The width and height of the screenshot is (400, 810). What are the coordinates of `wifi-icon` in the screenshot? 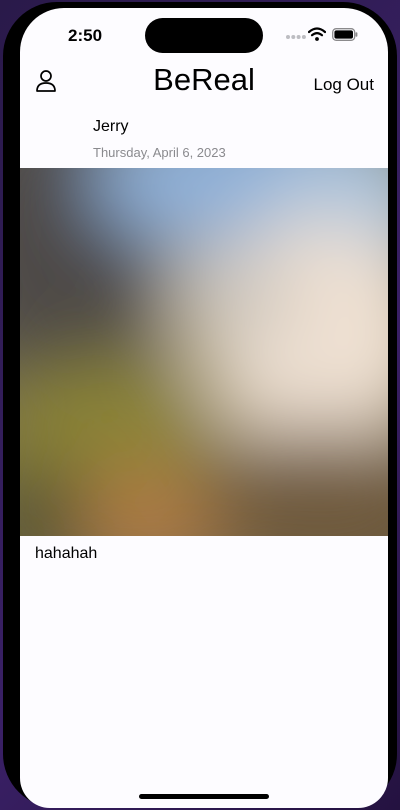 It's located at (317, 34).